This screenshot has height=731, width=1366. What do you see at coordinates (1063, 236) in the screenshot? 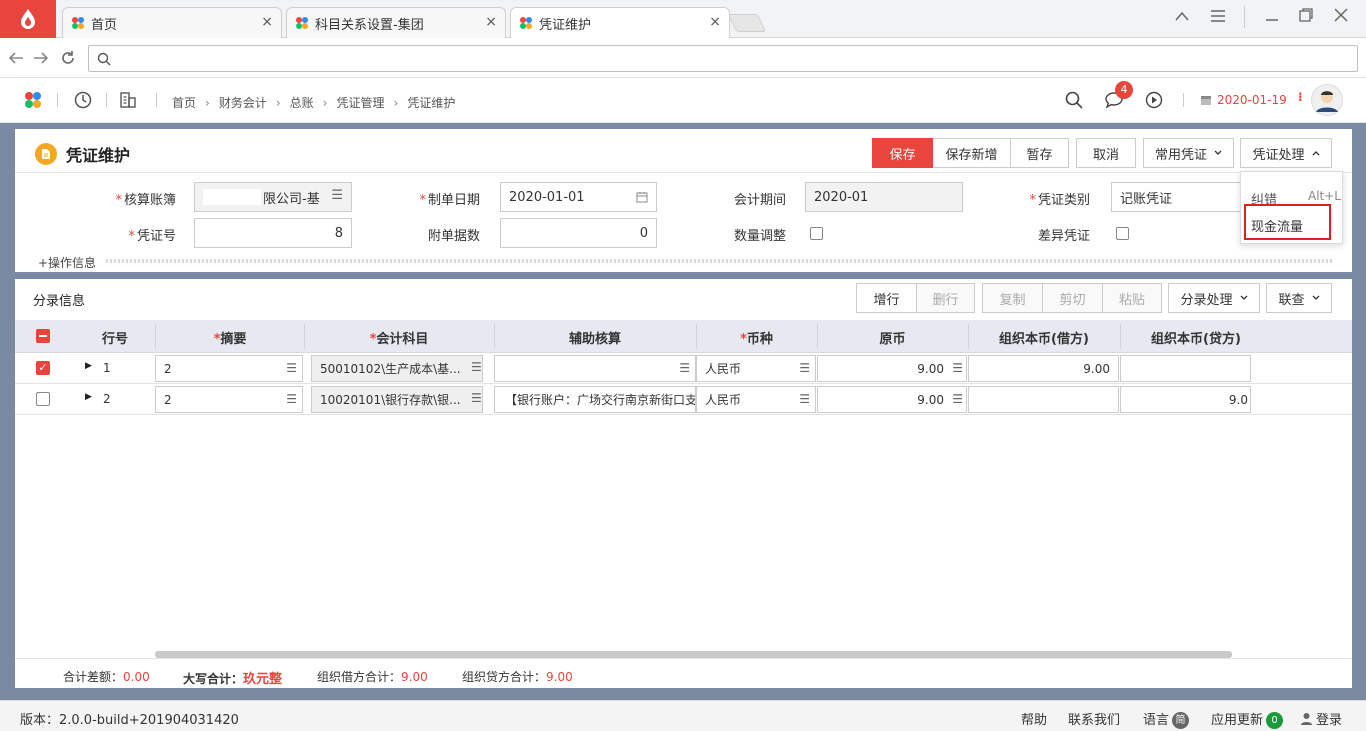
I see `diff-voucher-label: 差异凭证` at bounding box center [1063, 236].